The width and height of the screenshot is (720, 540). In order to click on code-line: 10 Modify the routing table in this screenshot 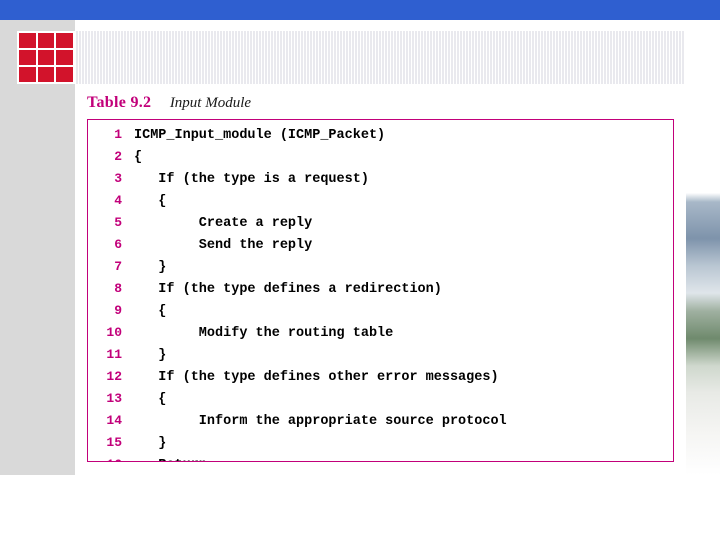, I will do `click(380, 336)`.